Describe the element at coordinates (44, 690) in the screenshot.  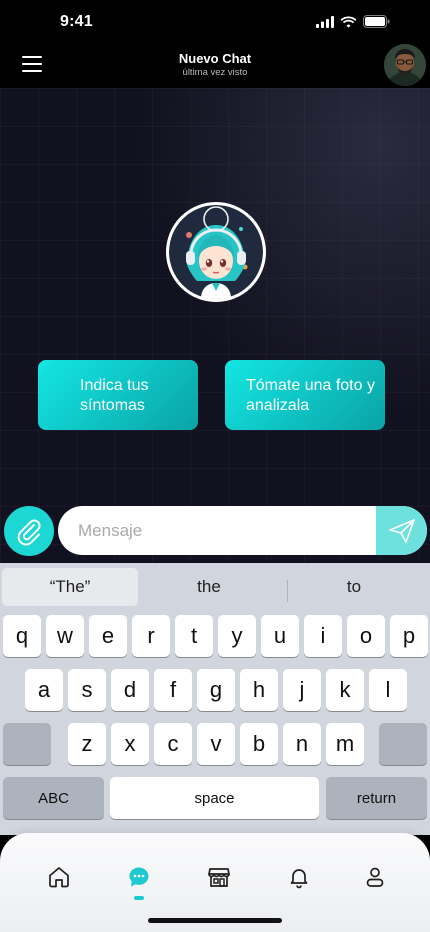
I see `key-a: a` at that location.